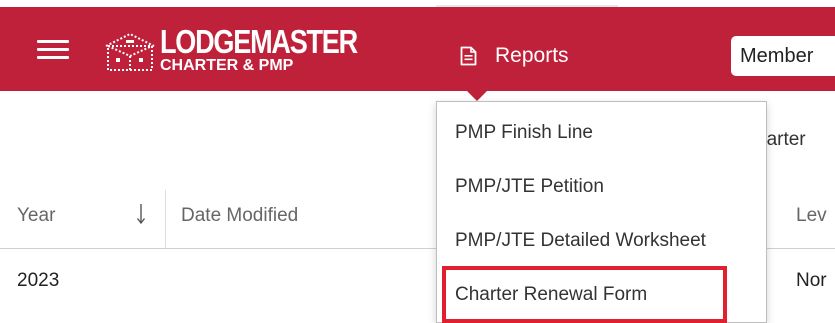 The image size is (835, 323). Describe the element at coordinates (165, 219) in the screenshot. I see `column-divider` at that location.